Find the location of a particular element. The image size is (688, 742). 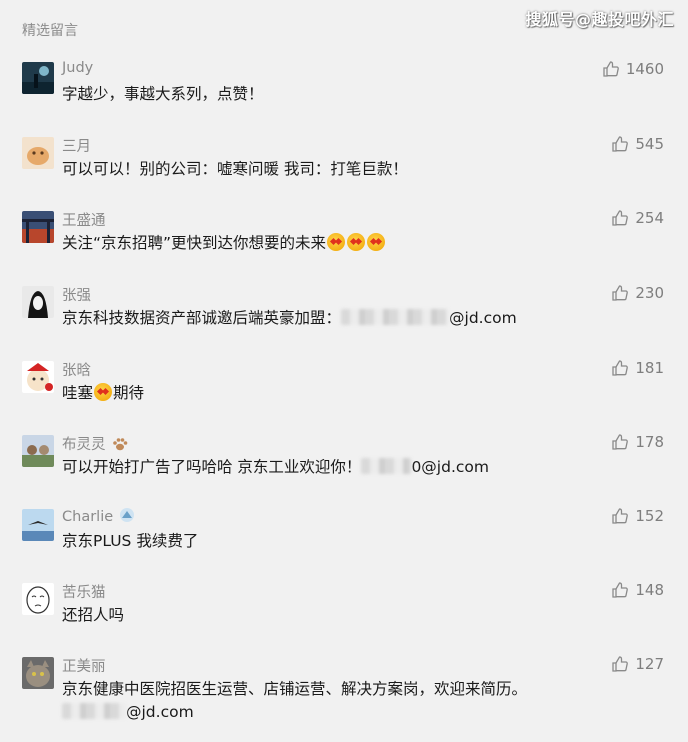

like-button: 545 is located at coordinates (637, 144).